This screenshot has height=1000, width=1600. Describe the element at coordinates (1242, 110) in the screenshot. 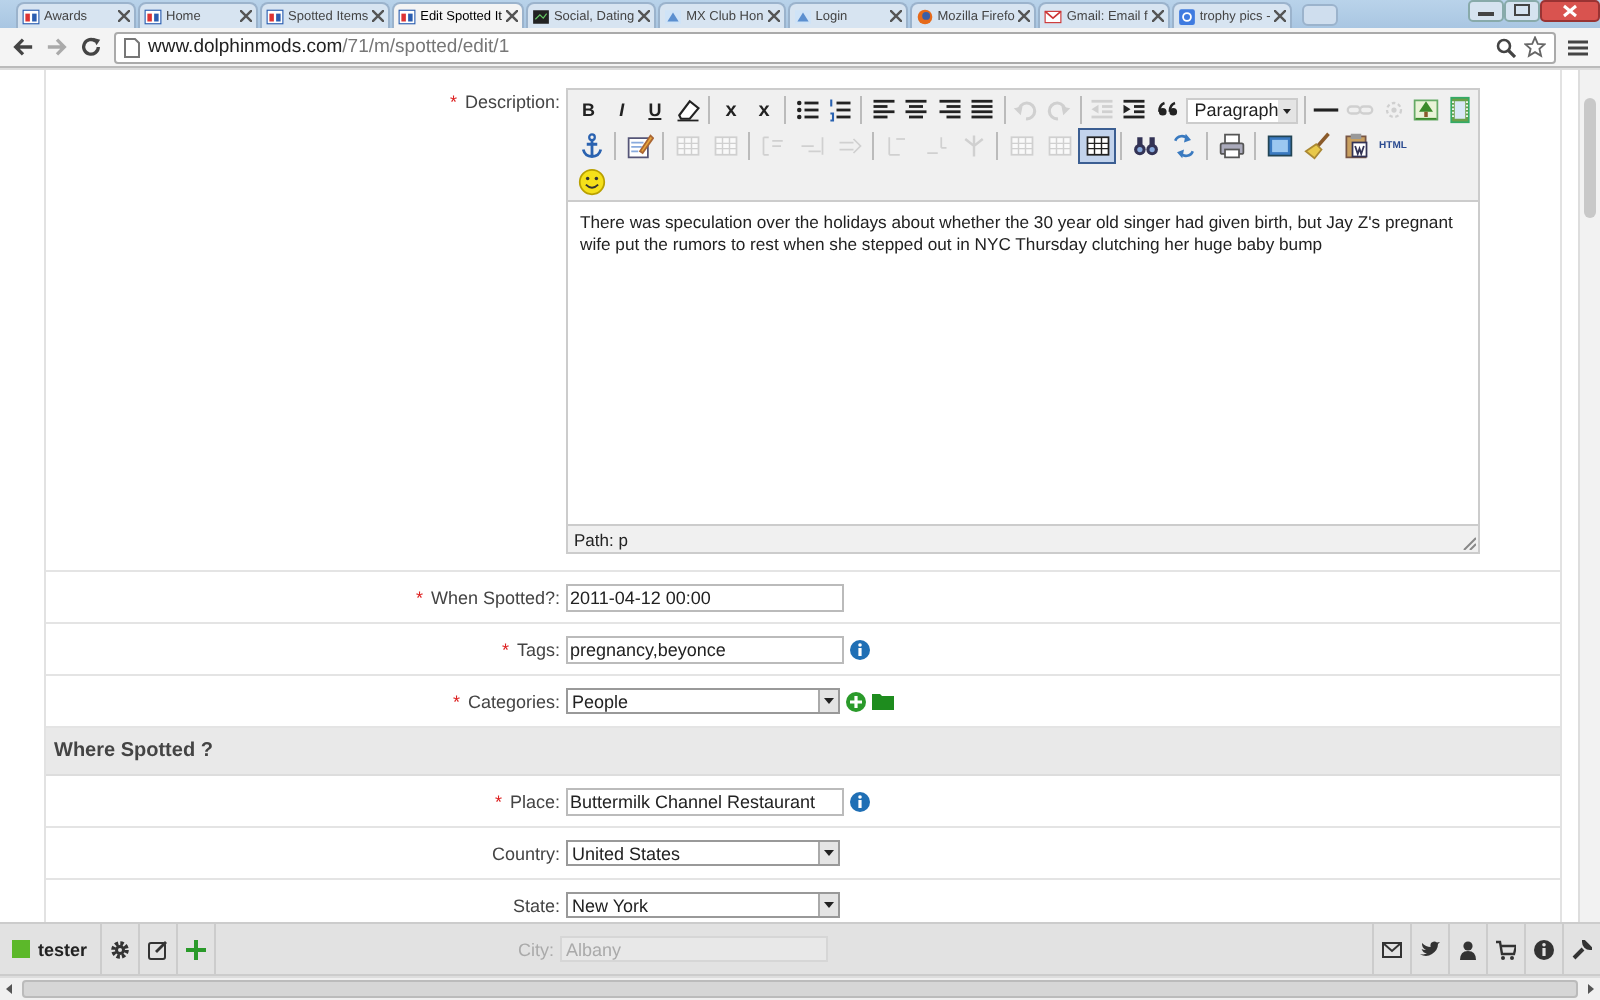

I see `format-dropdown: Paragraph` at that location.